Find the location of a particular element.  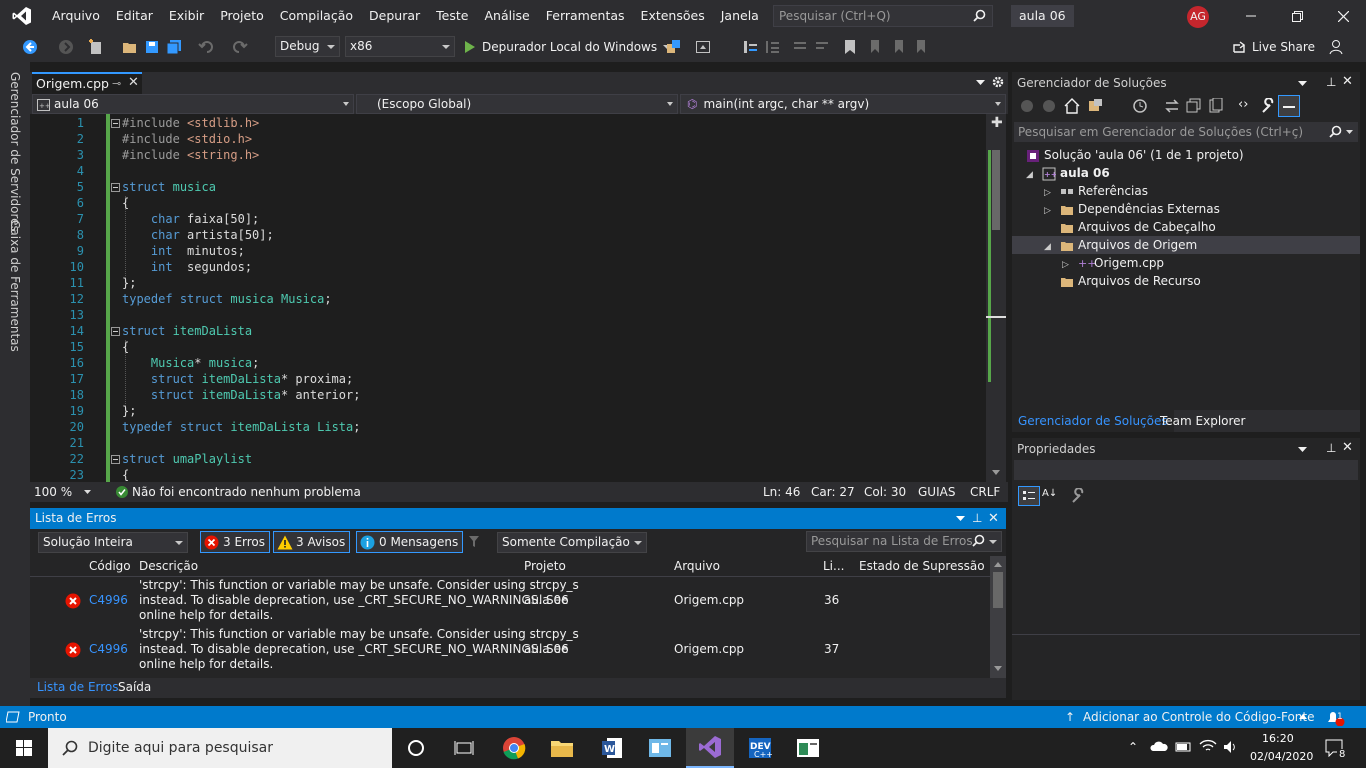

sync-icon is located at coordinates (1172, 106).